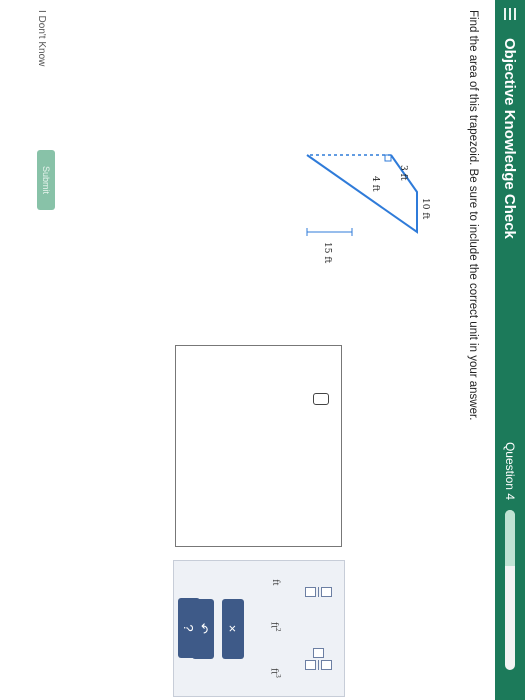  Describe the element at coordinates (259, 628) in the screenshot. I see `math-toolbar: ft ft2 ft3 × ↶ ?` at that location.